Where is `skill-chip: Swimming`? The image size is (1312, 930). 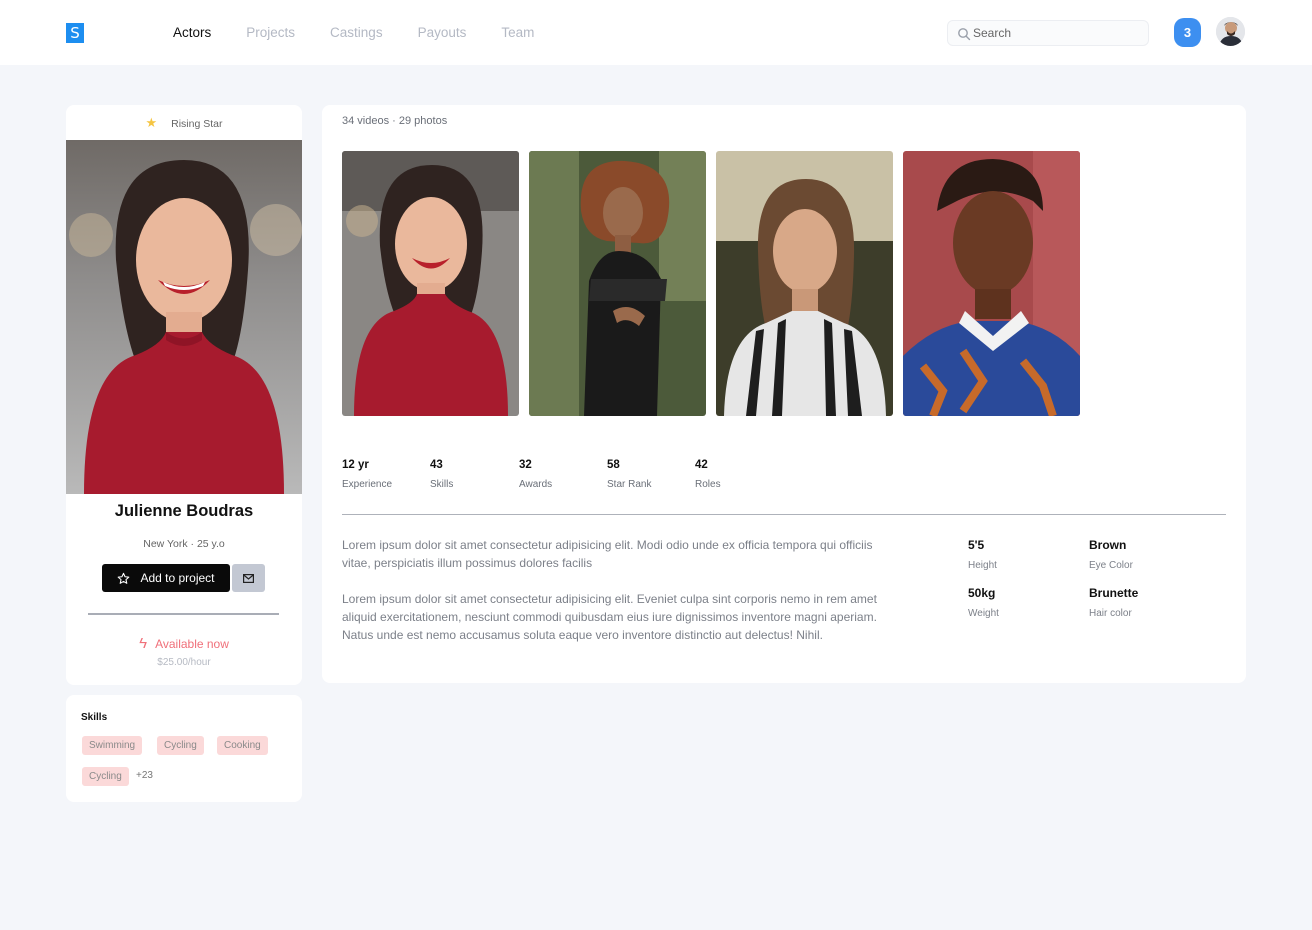 skill-chip: Swimming is located at coordinates (112, 745).